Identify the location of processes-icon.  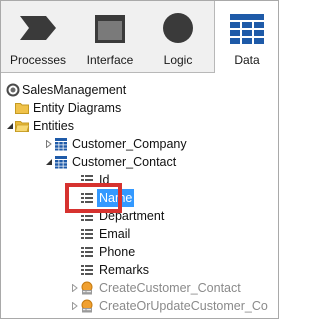
(38, 28).